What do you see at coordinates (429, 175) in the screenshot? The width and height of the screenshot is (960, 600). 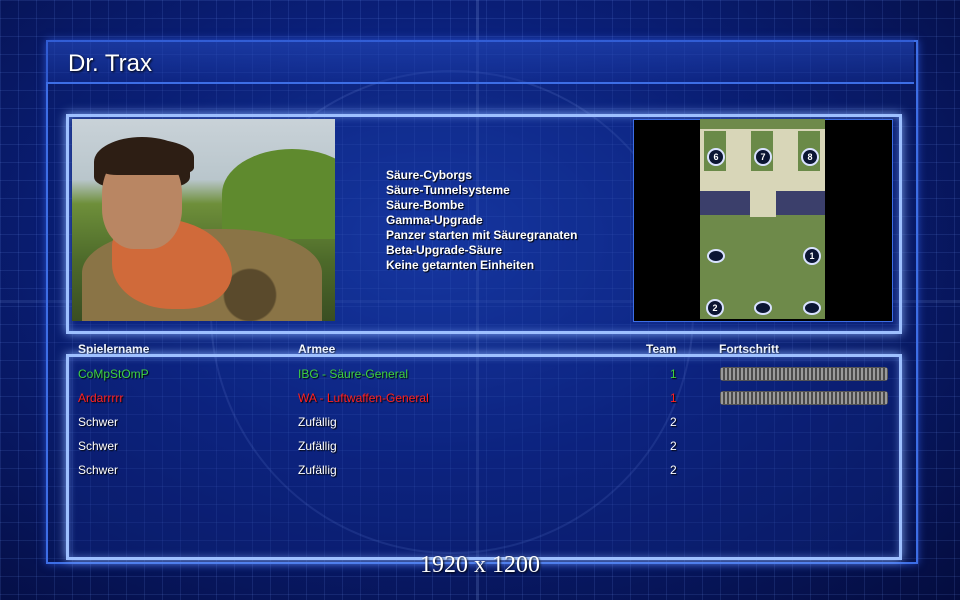 I see `feature-line: Säure-Cyborgs` at bounding box center [429, 175].